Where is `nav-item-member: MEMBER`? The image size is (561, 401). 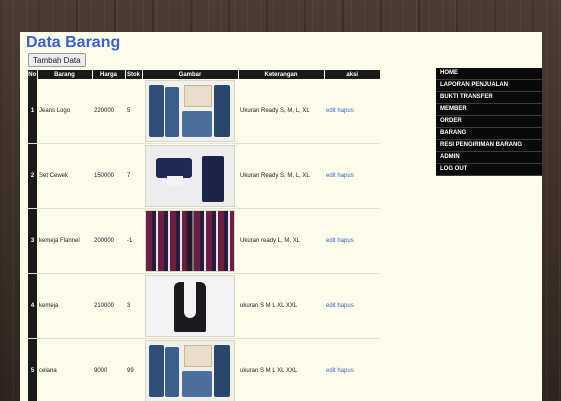
nav-item-member: MEMBER is located at coordinates (489, 110).